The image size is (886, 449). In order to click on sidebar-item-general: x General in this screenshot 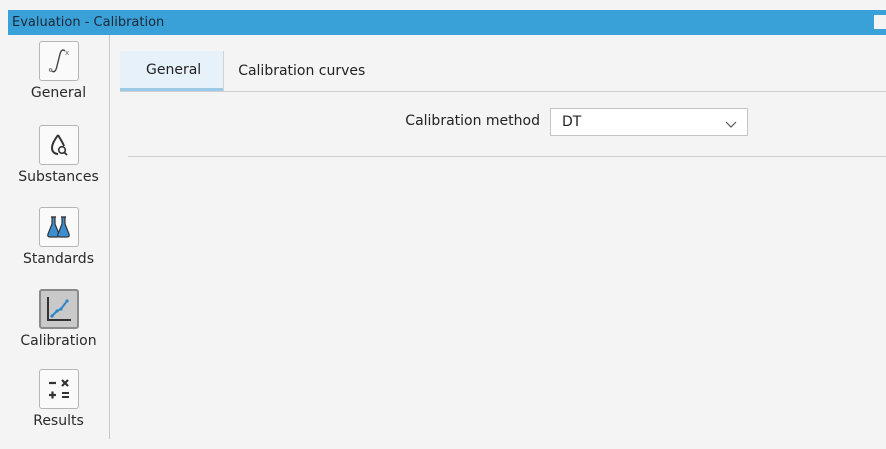, I will do `click(58, 81)`.